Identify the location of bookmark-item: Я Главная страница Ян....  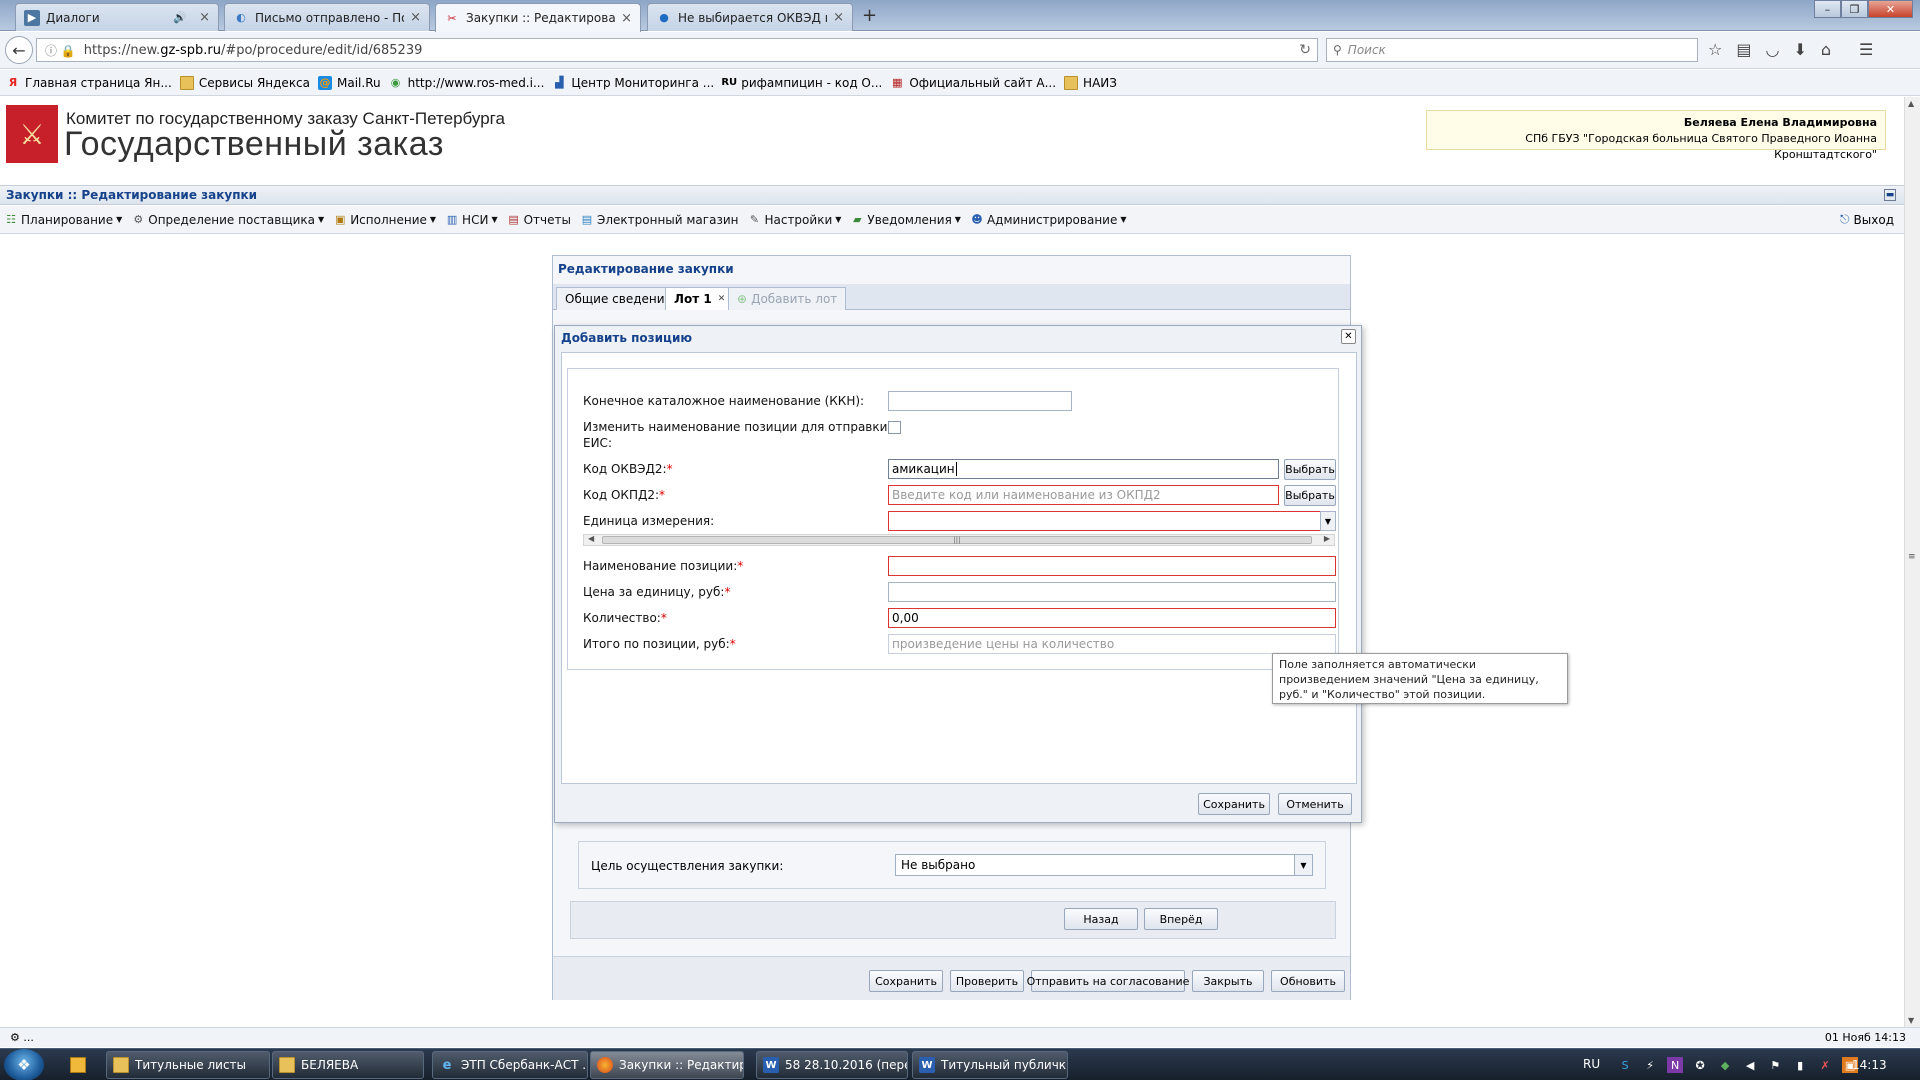
(89, 83).